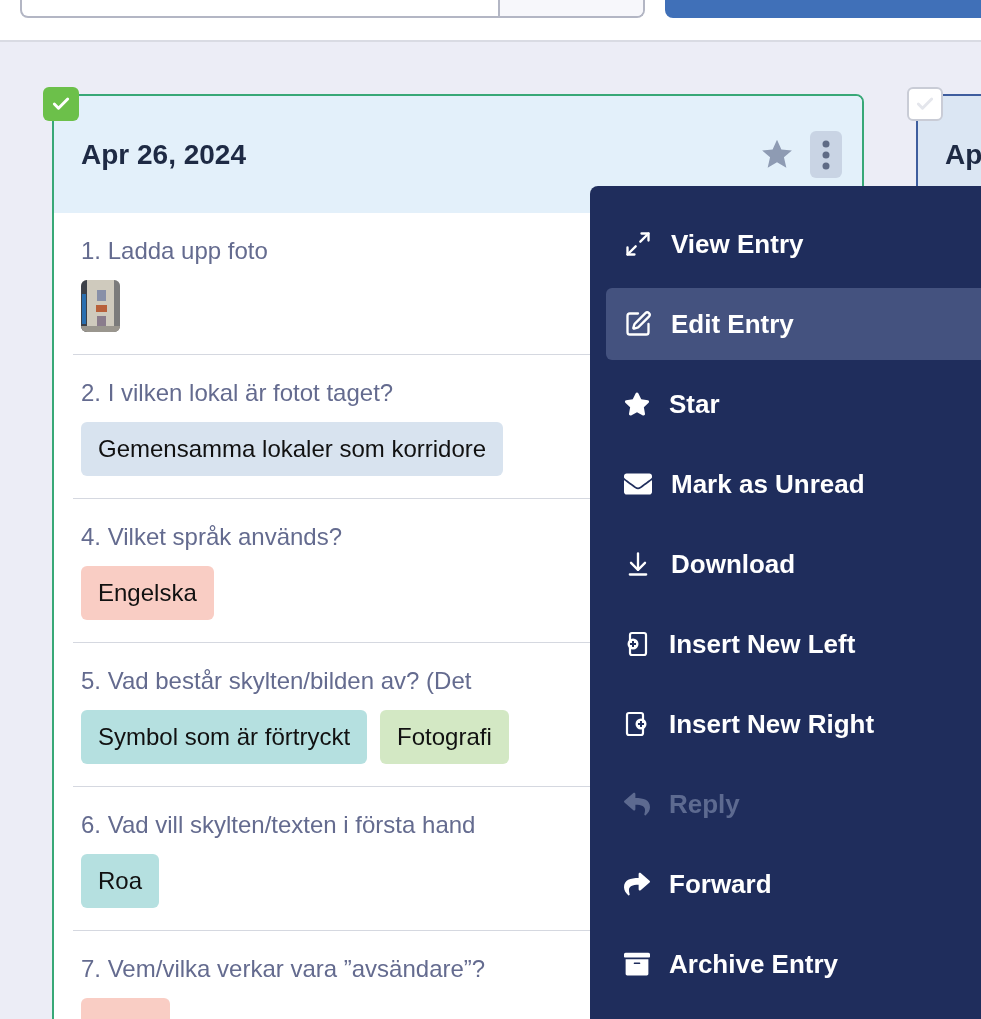 The image size is (981, 1019). Describe the element at coordinates (793, 724) in the screenshot. I see `menu-item: Insert New Right` at that location.